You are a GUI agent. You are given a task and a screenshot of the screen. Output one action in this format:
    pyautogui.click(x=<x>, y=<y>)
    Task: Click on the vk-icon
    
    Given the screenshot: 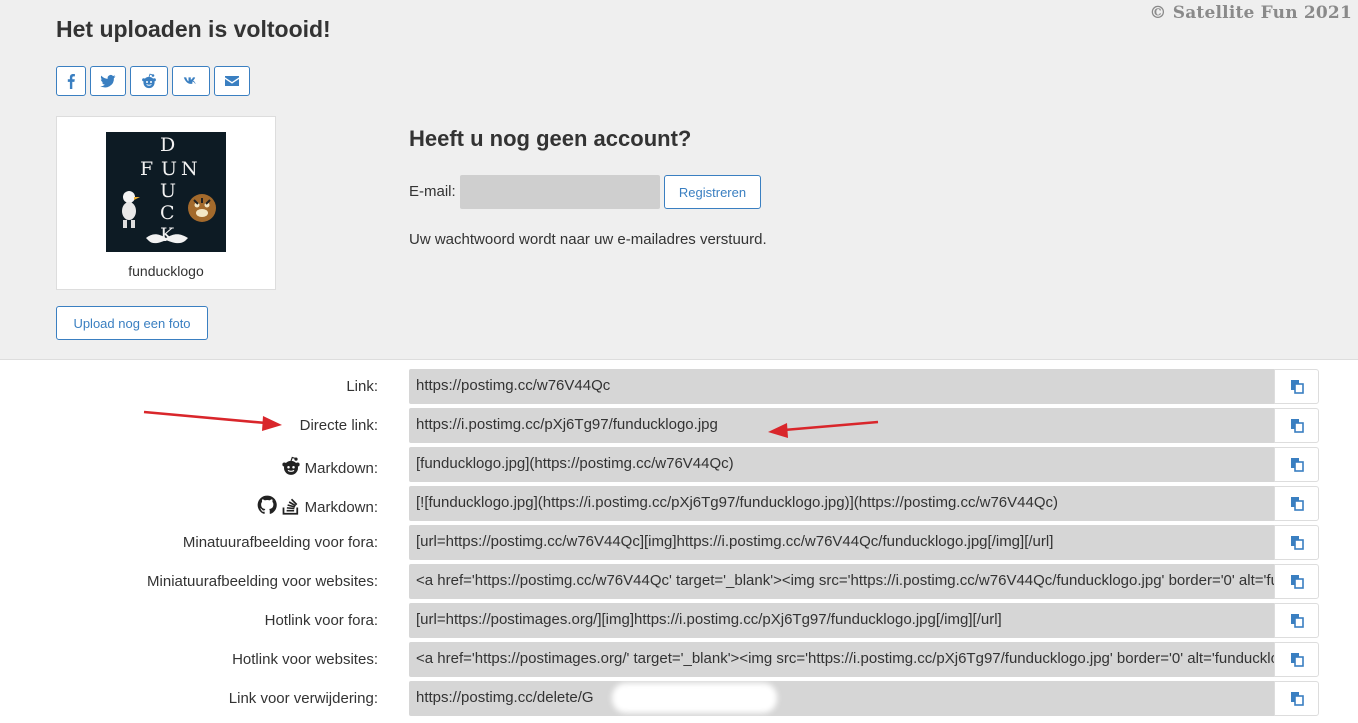 What is the action you would take?
    pyautogui.click(x=189, y=80)
    